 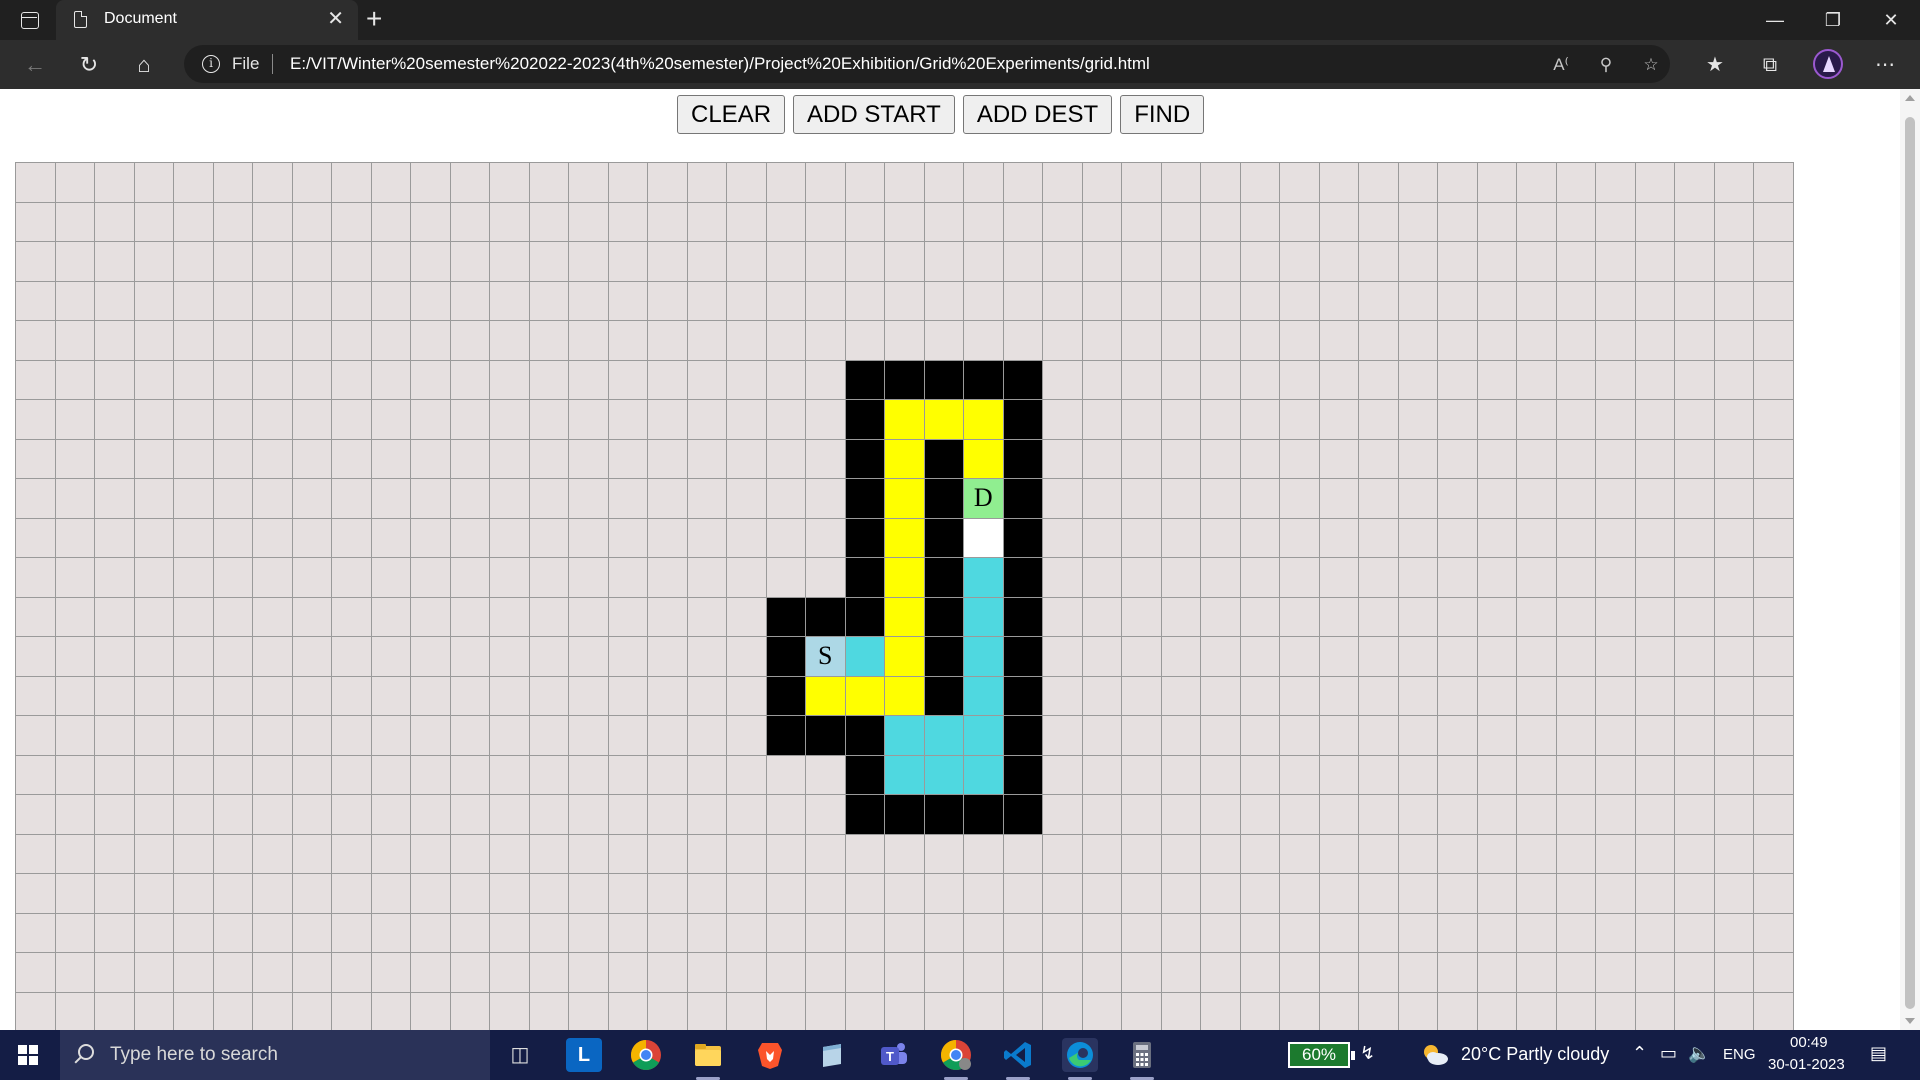 What do you see at coordinates (1806, 1064) in the screenshot?
I see `clock-date: 30-01-2023` at bounding box center [1806, 1064].